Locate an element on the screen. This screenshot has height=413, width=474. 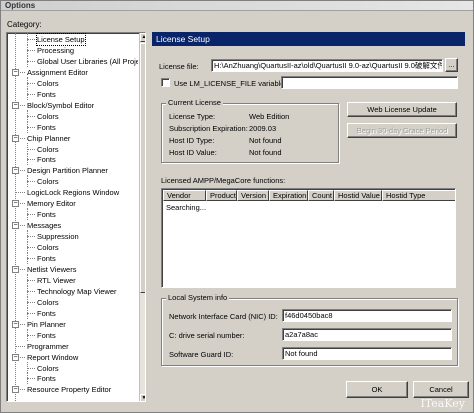
tree-item: LogicLock Regions Window is located at coordinates (73, 192).